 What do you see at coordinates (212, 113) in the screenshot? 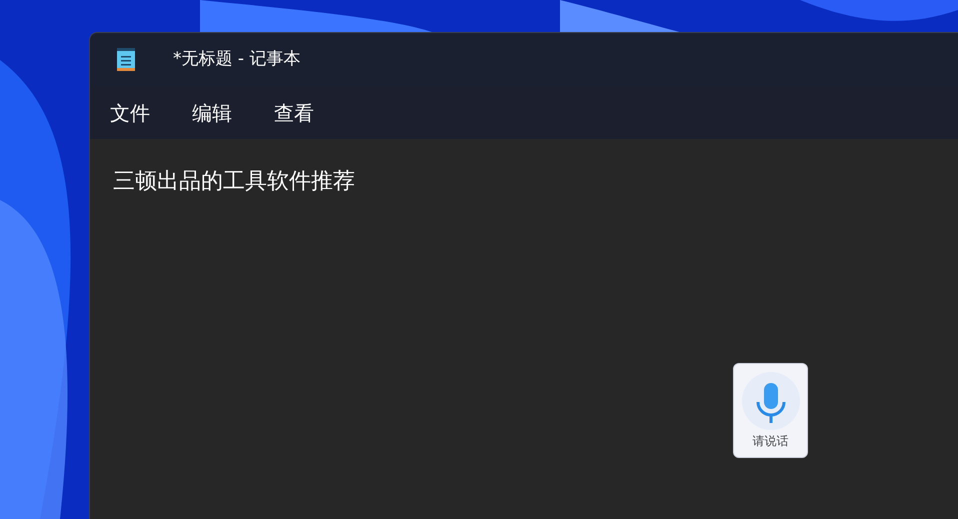
I see `menu-item: 编辑` at bounding box center [212, 113].